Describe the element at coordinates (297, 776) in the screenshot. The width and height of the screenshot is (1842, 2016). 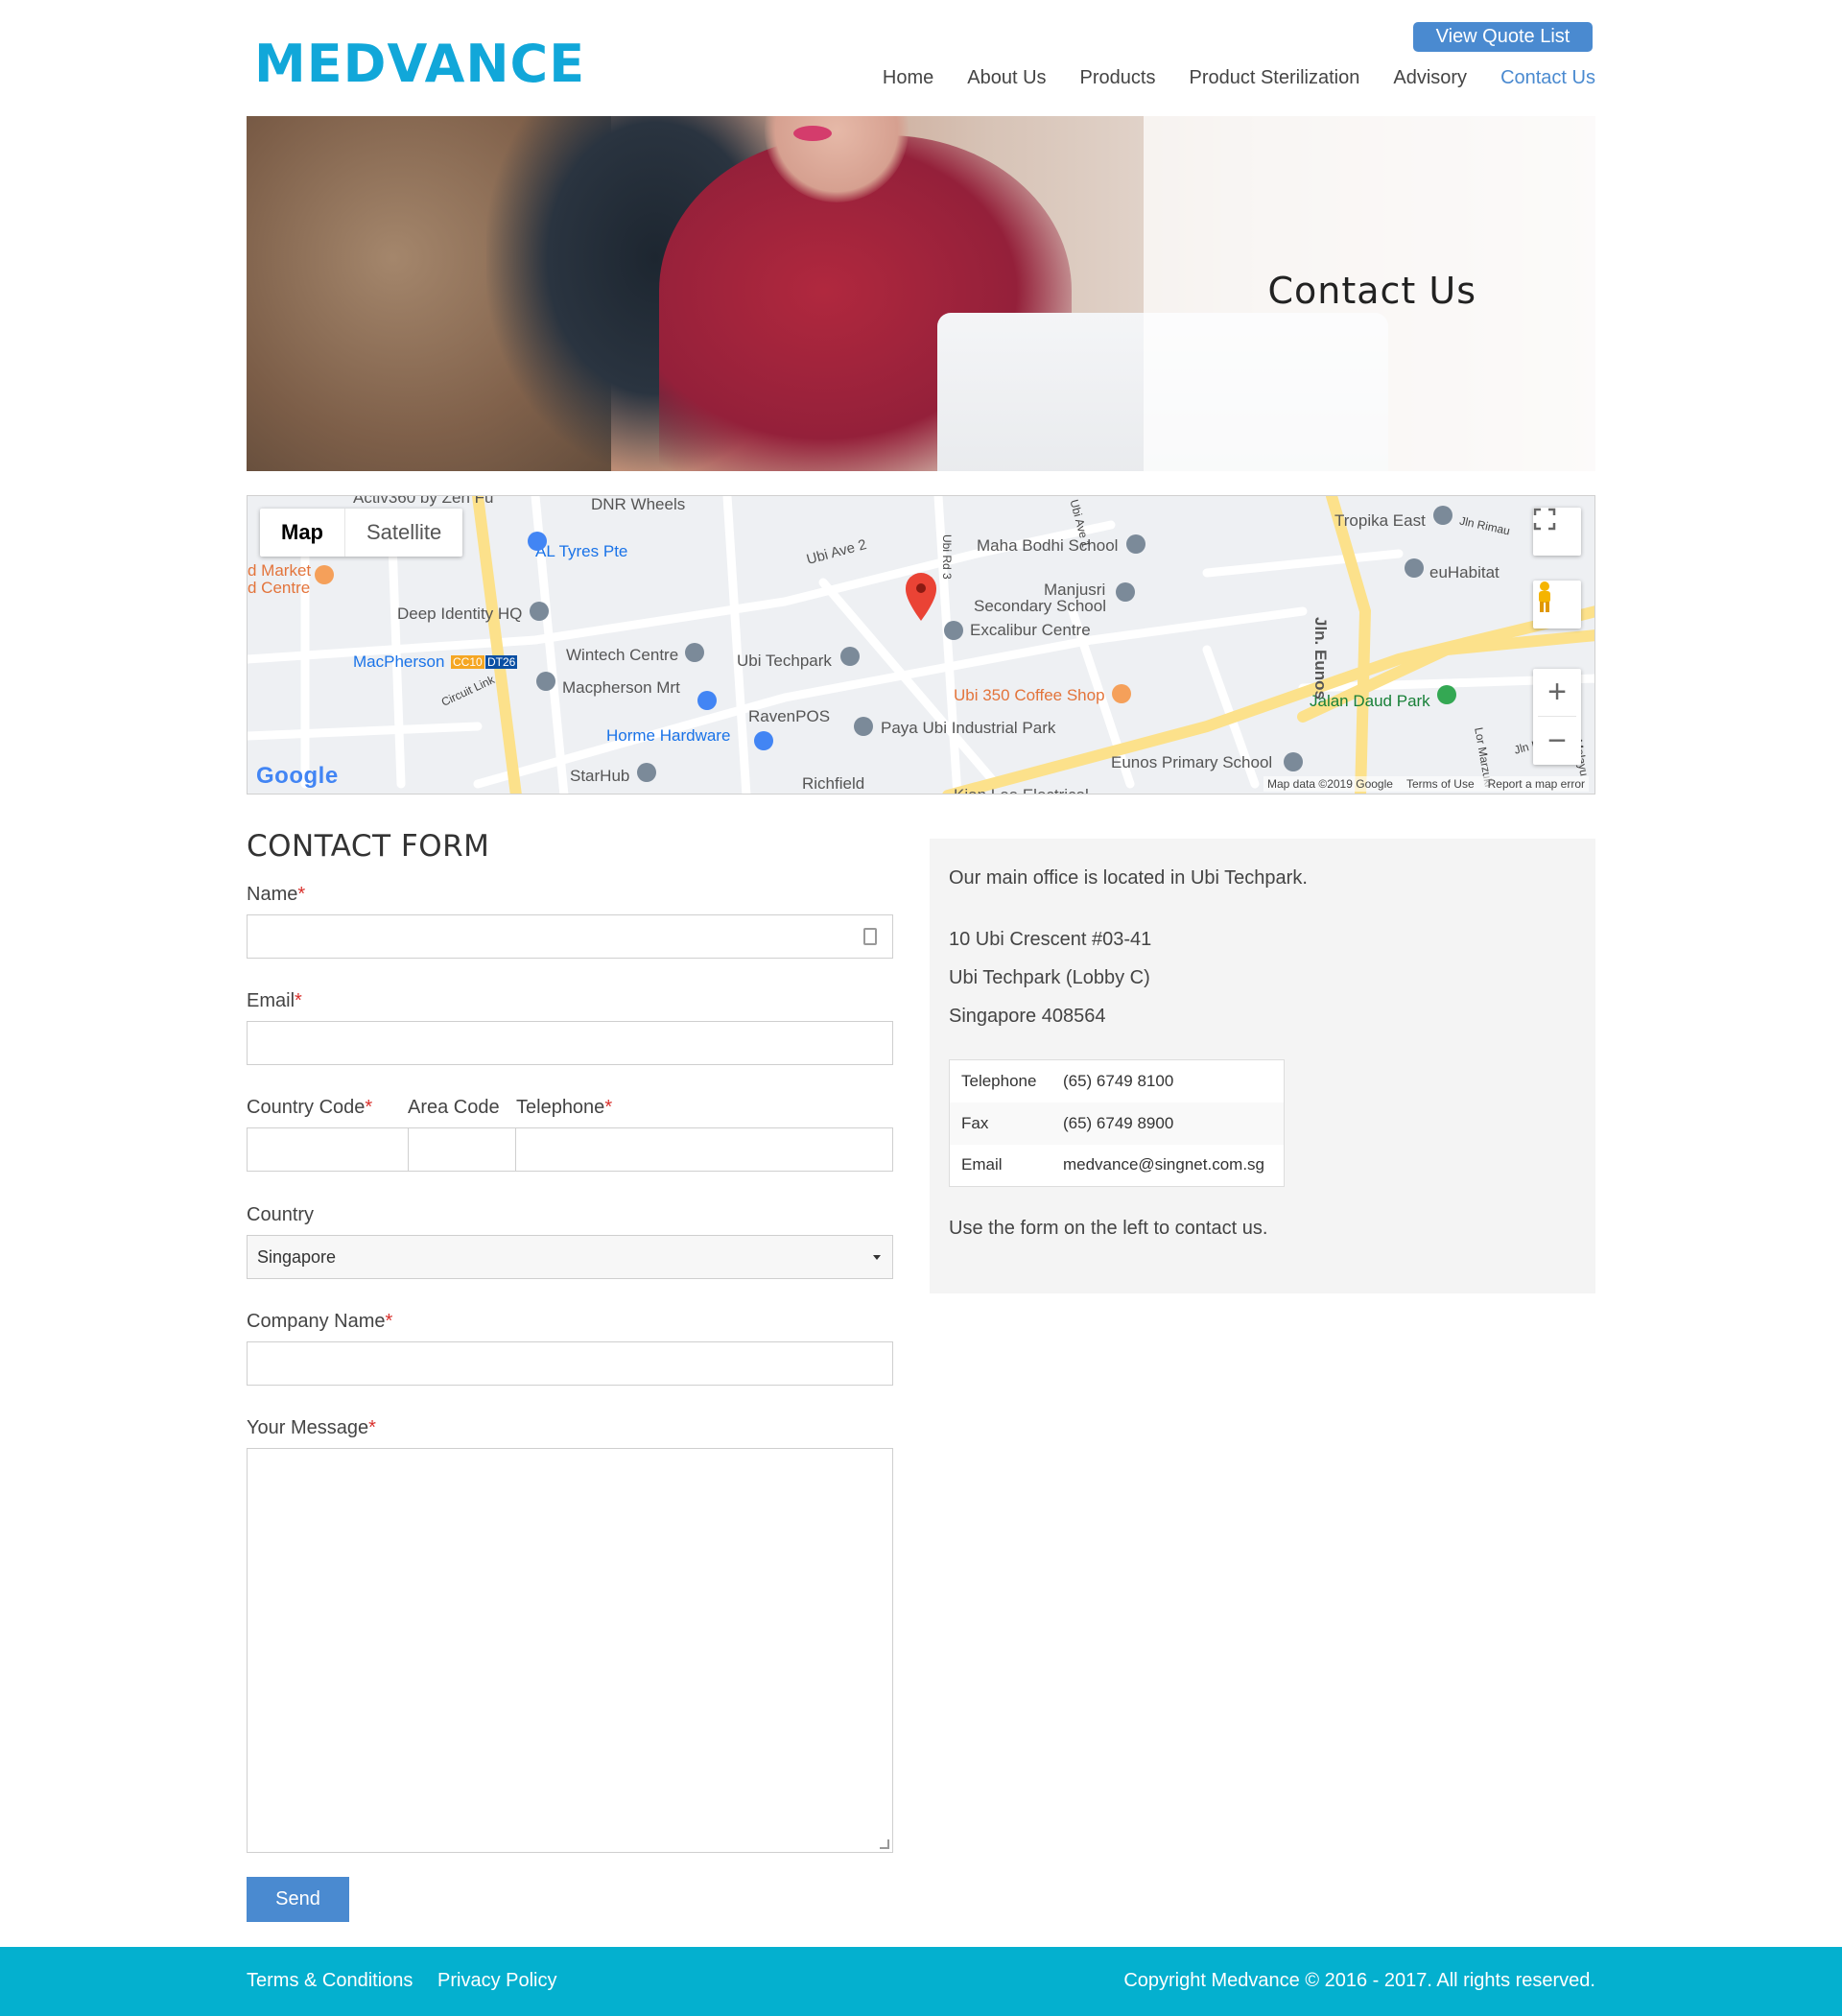
I see `google-logo: Google` at that location.